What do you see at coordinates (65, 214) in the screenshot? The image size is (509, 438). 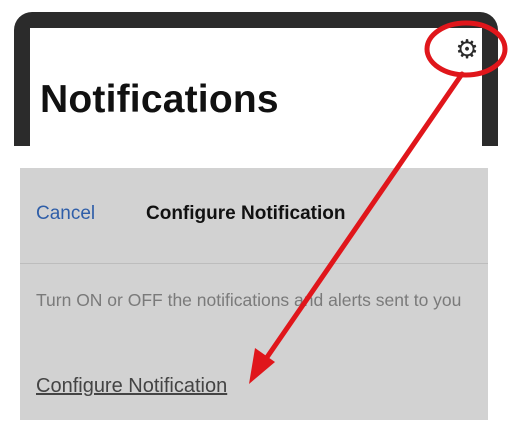 I see `cancel-button: Cancel` at bounding box center [65, 214].